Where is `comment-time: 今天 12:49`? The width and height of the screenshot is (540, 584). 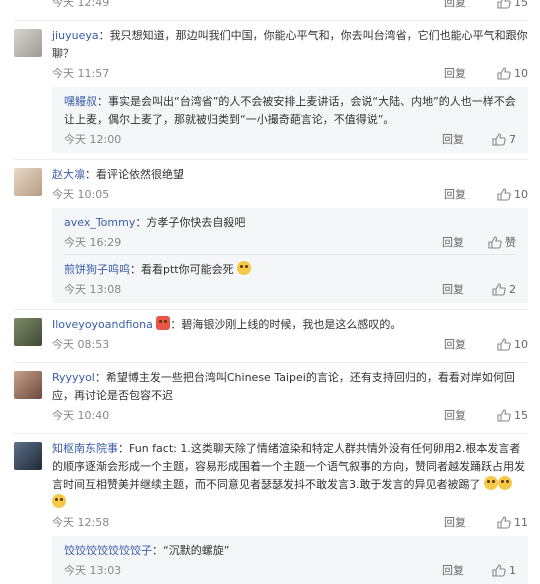 comment-time: 今天 12:49 is located at coordinates (81, 4).